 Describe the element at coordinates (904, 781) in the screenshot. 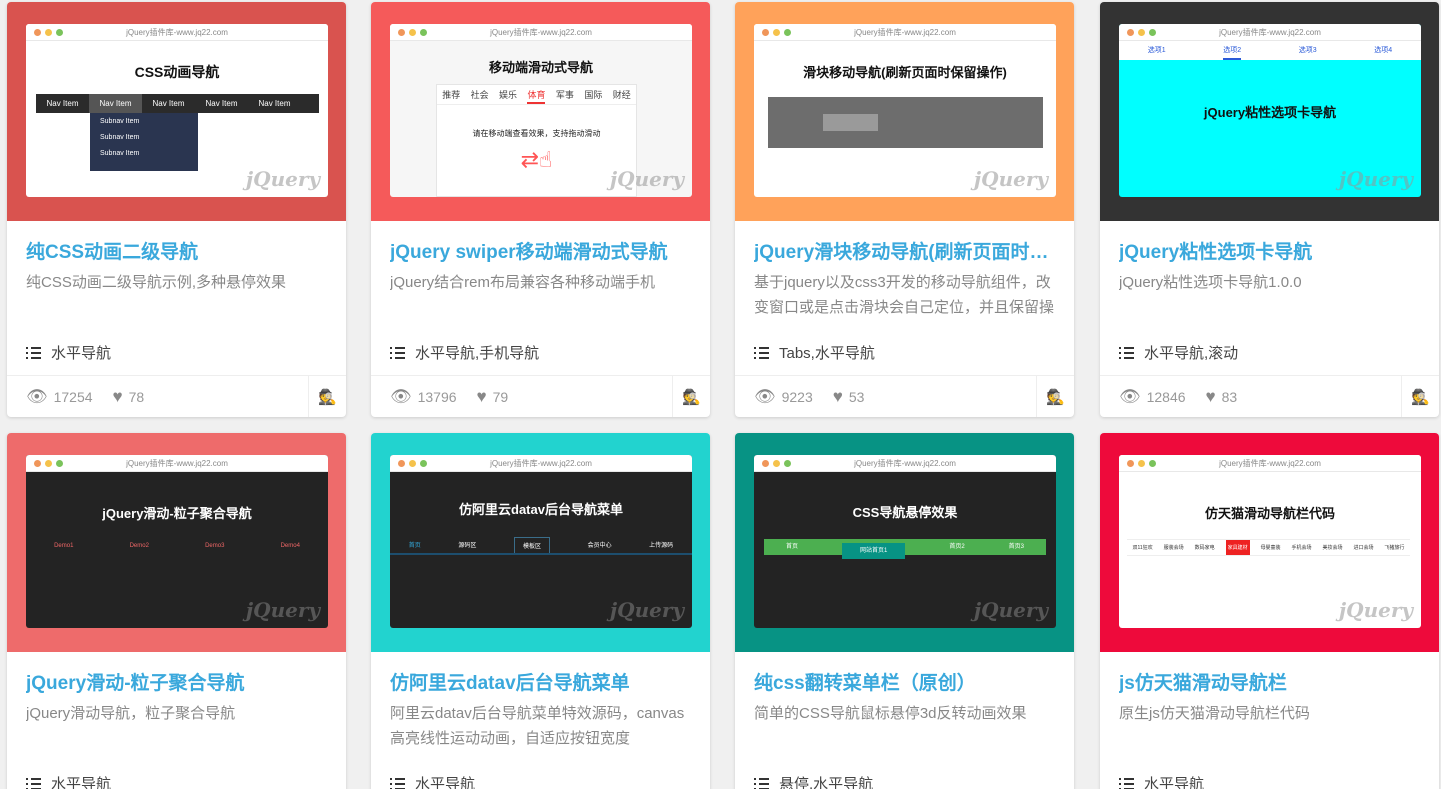

I see `card-tags: 悬停,水平导航` at that location.